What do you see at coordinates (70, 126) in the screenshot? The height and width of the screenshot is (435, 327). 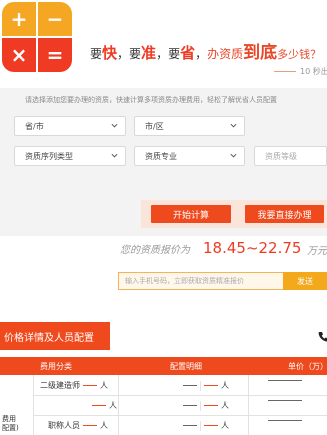 I see `province-select: 省/市` at bounding box center [70, 126].